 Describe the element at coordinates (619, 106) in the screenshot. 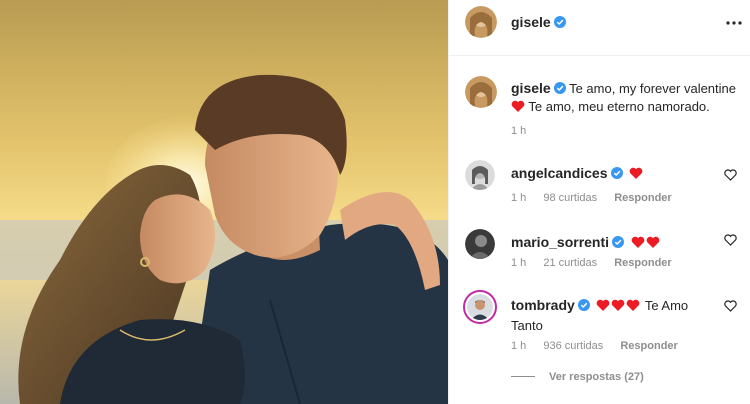

I see `caption-line-2: Te amo, meu eterno namorado.` at that location.